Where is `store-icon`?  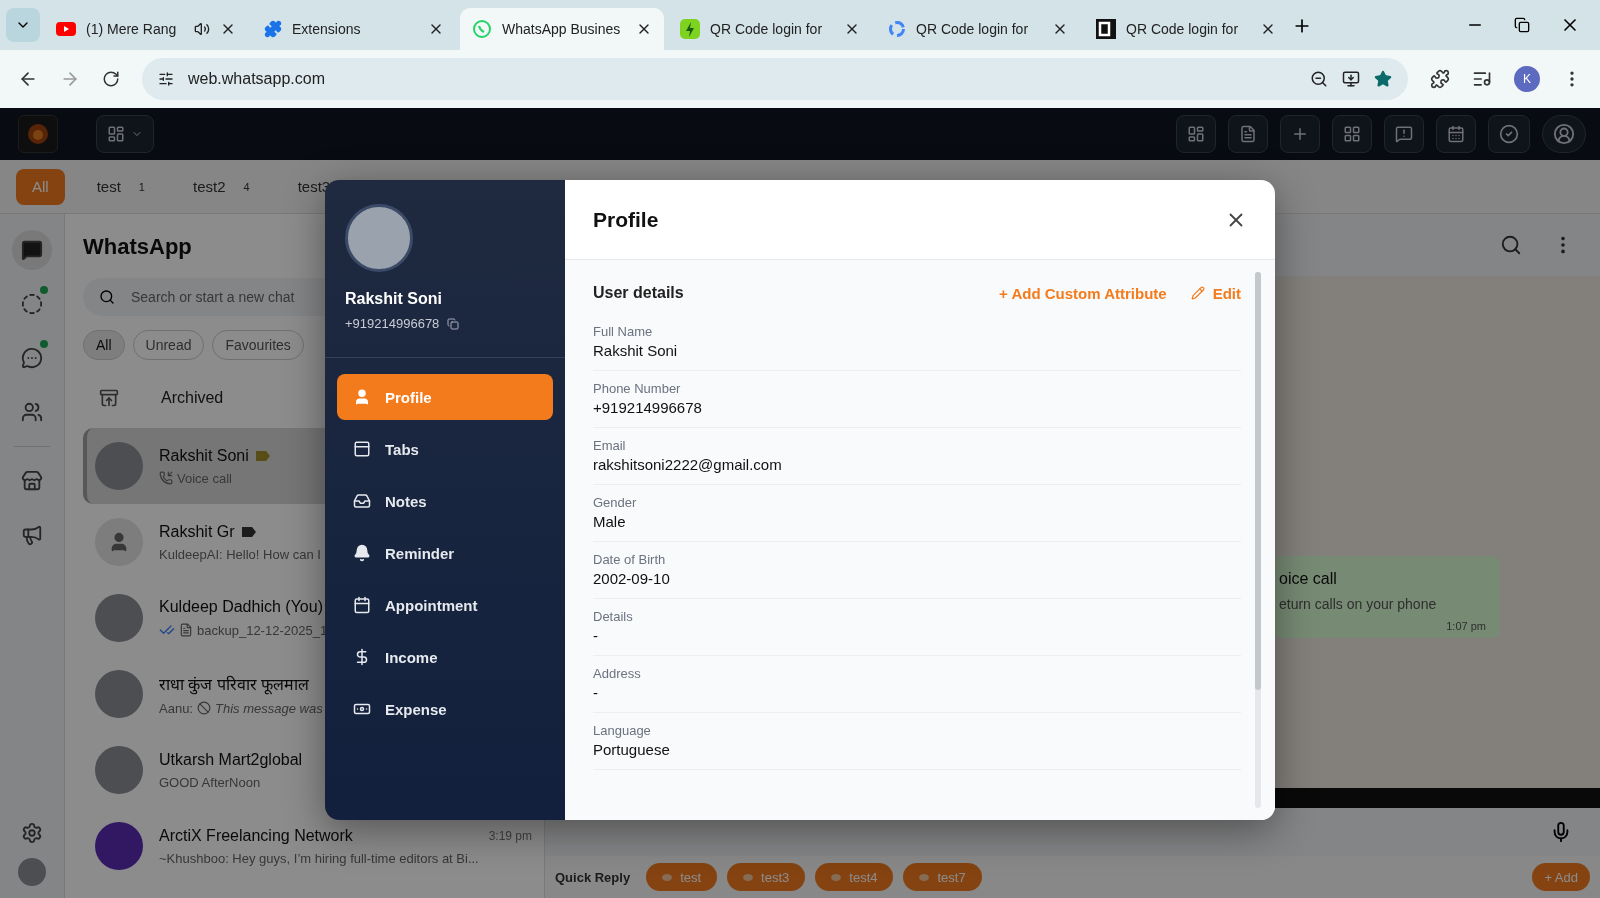 store-icon is located at coordinates (32, 481).